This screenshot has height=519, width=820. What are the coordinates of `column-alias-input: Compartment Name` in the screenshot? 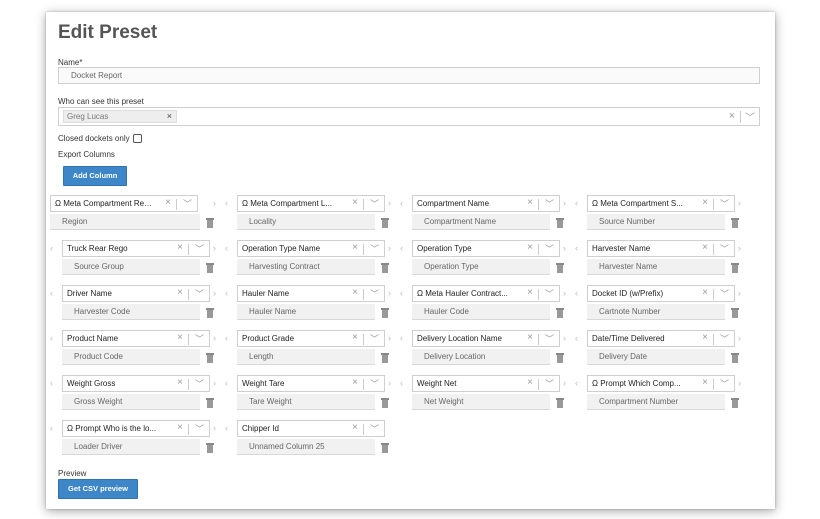 It's located at (481, 222).